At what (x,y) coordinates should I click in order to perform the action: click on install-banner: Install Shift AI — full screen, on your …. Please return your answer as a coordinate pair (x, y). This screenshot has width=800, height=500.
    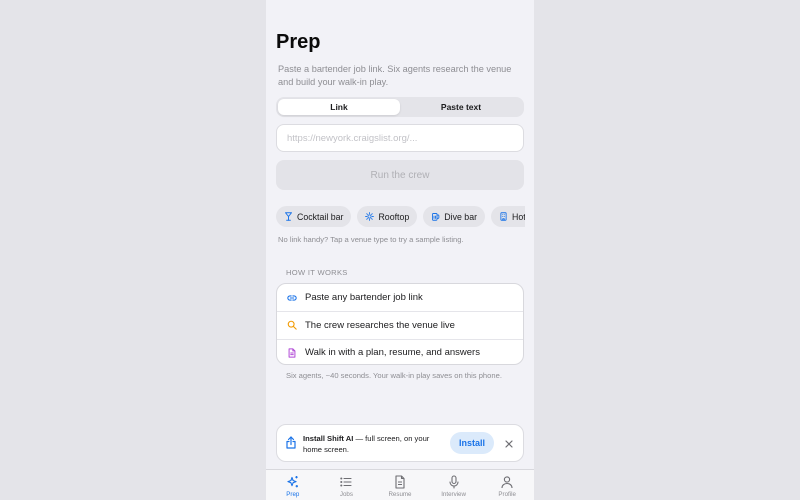
    Looking at the image, I should click on (400, 443).